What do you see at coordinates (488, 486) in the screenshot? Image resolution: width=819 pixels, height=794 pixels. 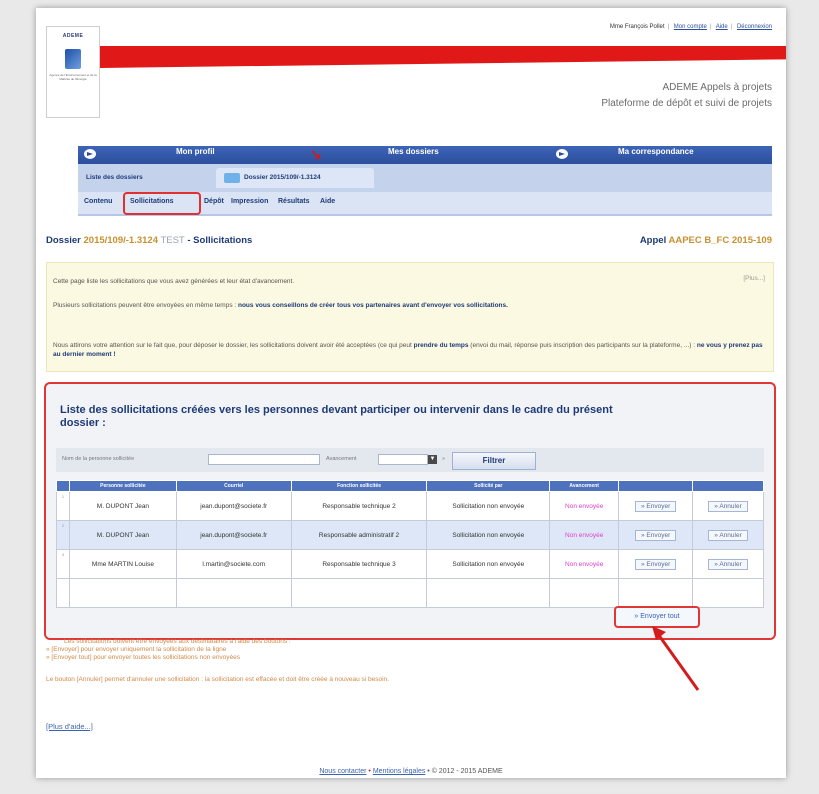 I see `col-by: Sollicité par` at bounding box center [488, 486].